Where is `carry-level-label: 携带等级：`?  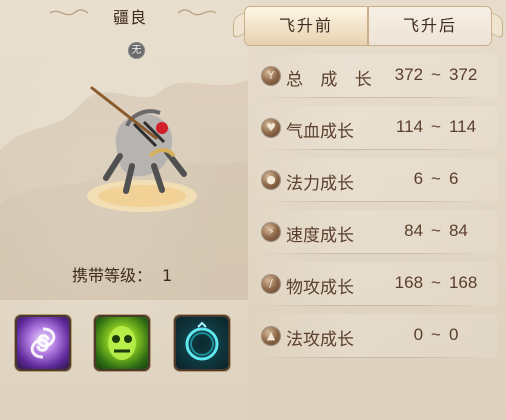 carry-level-label: 携带等级： is located at coordinates (112, 275).